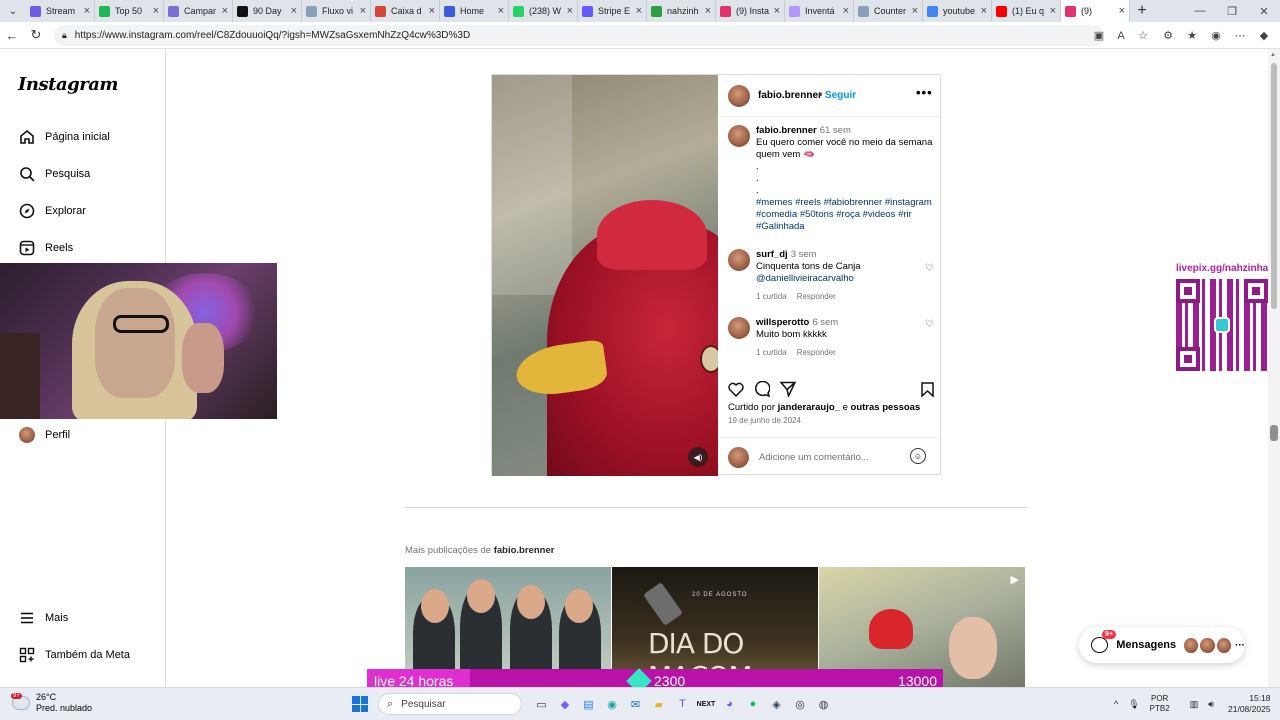 The image size is (1280, 720). I want to click on commenter-avatar, so click(739, 328).